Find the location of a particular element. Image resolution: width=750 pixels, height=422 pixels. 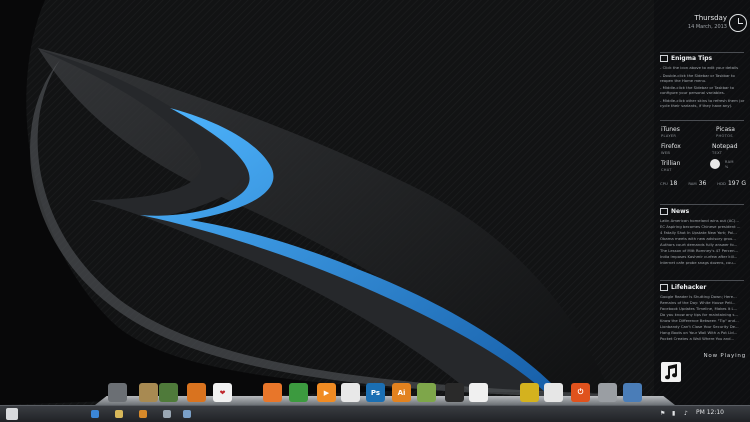

gamepad-icon is located at coordinates (529, 392).